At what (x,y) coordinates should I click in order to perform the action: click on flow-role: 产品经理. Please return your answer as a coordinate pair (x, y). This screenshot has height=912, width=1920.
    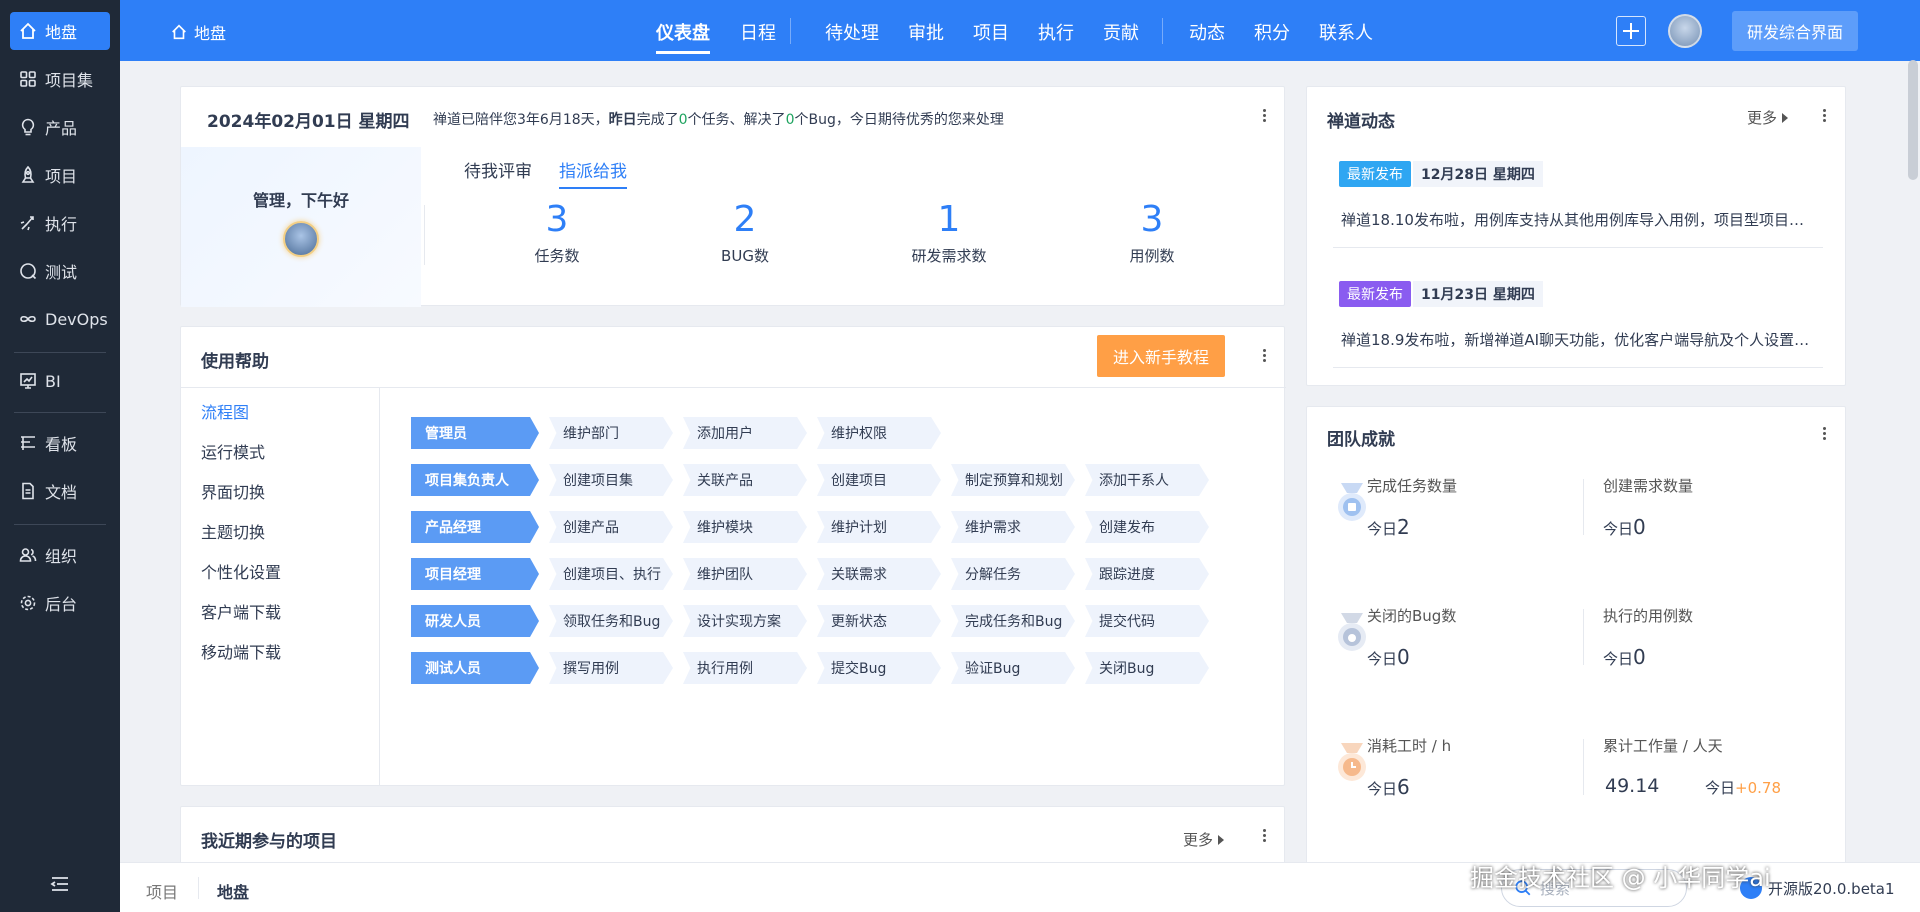
    Looking at the image, I should click on (475, 527).